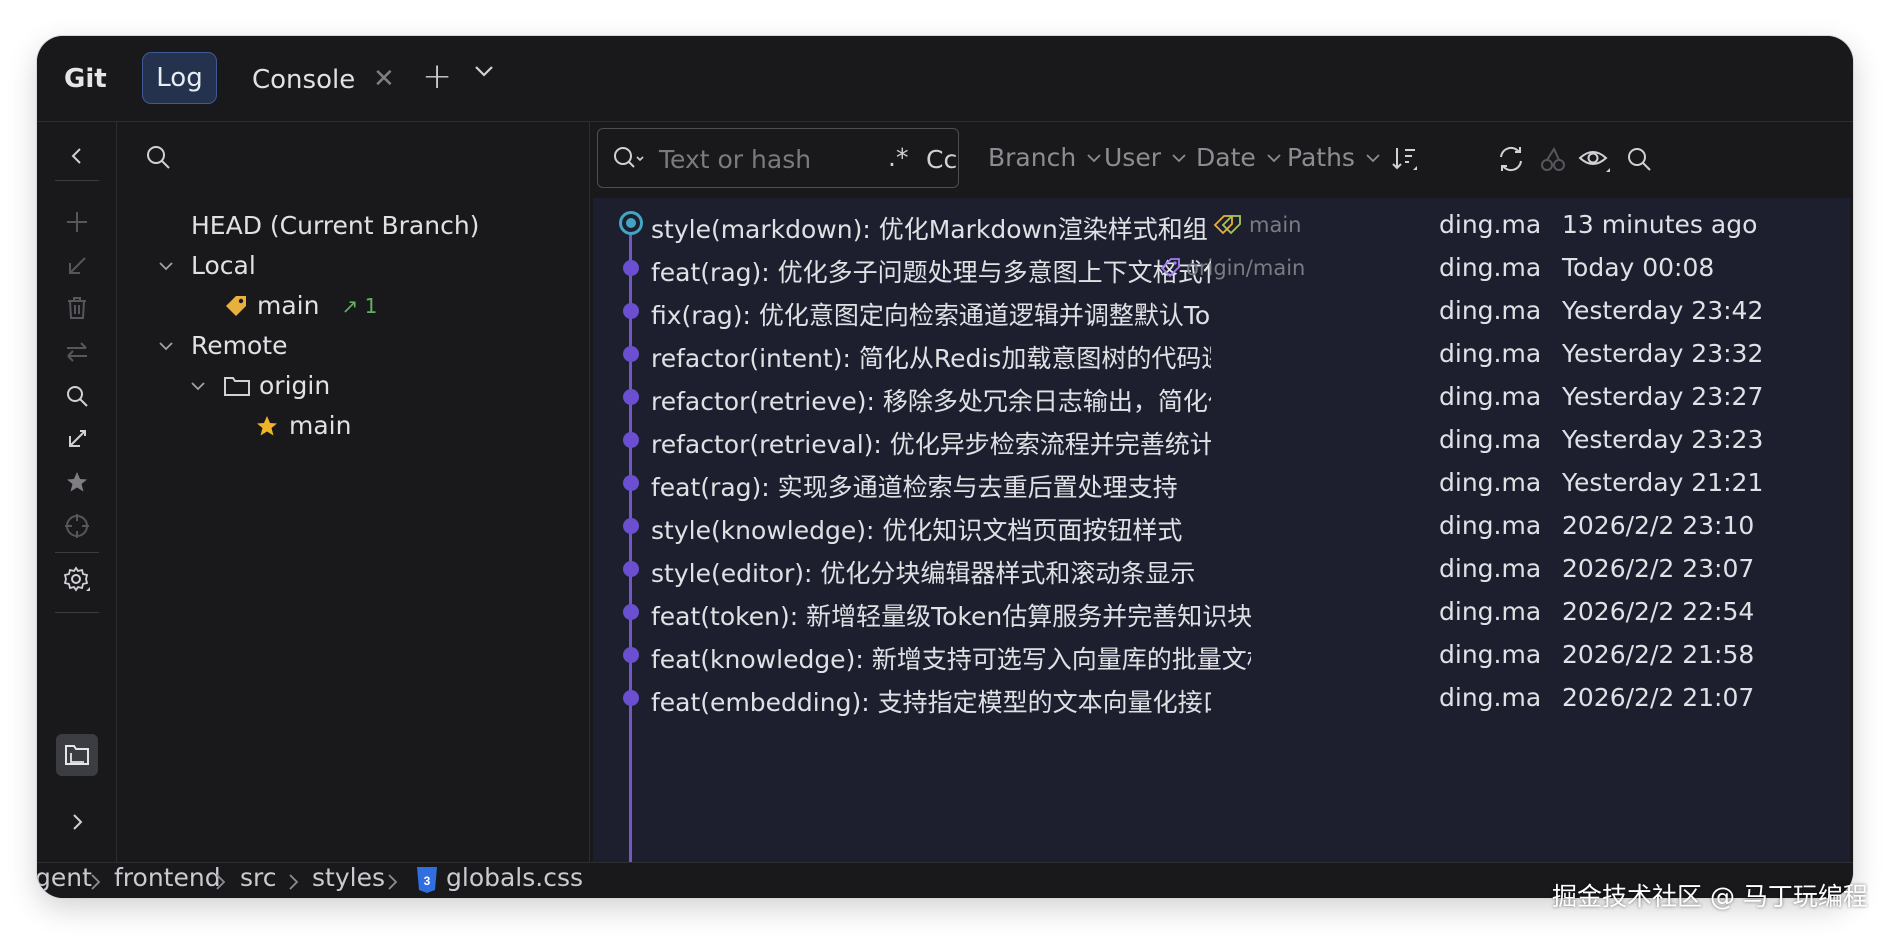 Image resolution: width=1890 pixels, height=934 pixels. I want to click on tree-item-remote: Remote, so click(222, 345).